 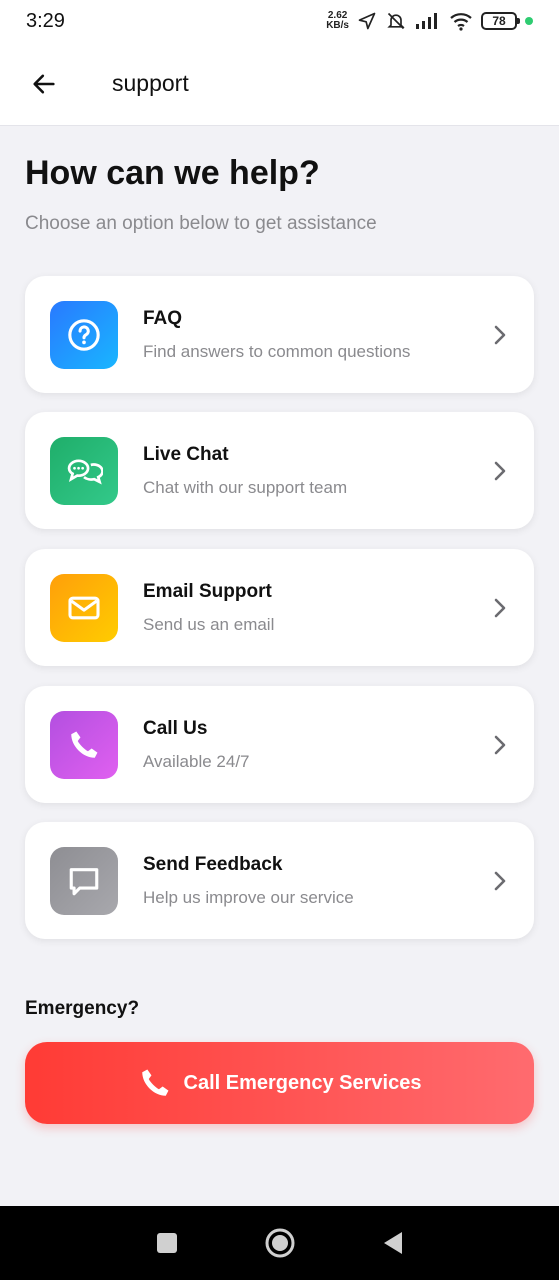 I want to click on back-nav-button, so click(x=393, y=1243).